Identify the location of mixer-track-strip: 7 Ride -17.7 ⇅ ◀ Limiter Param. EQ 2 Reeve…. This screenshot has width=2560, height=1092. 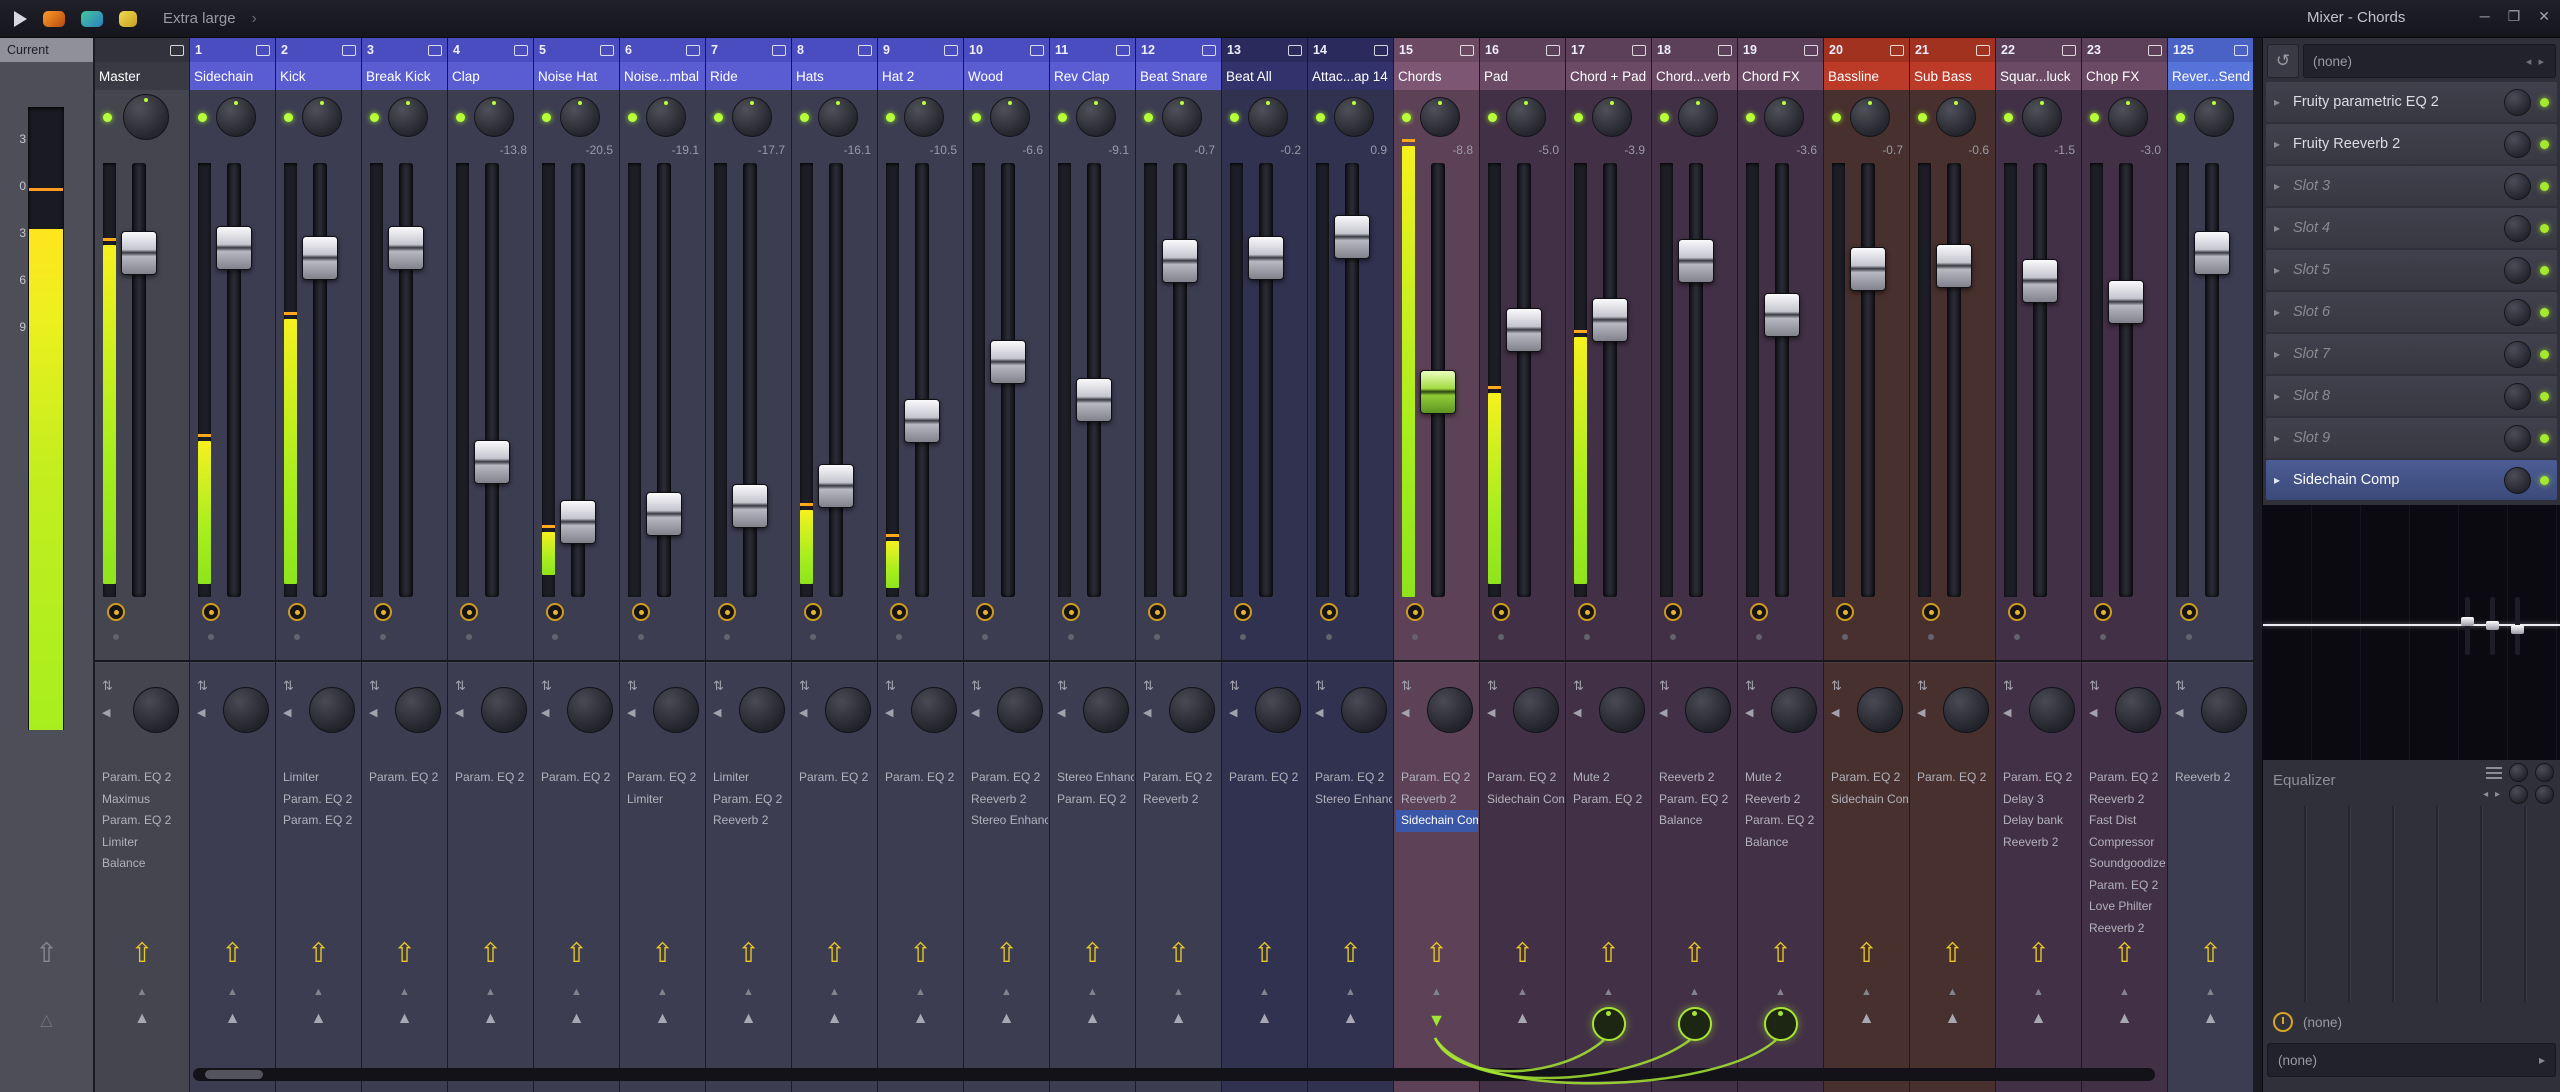
(748, 565).